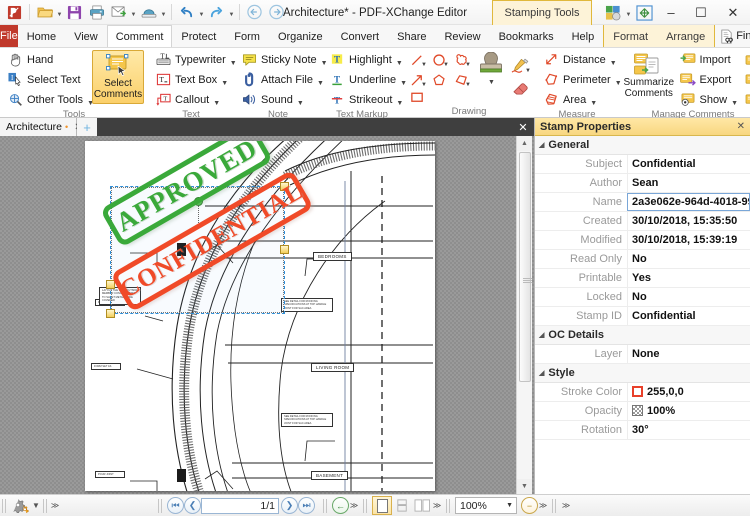  Describe the element at coordinates (542, 12) in the screenshot. I see `contextual-tab-stamping-tools: Stamping Tools` at that location.